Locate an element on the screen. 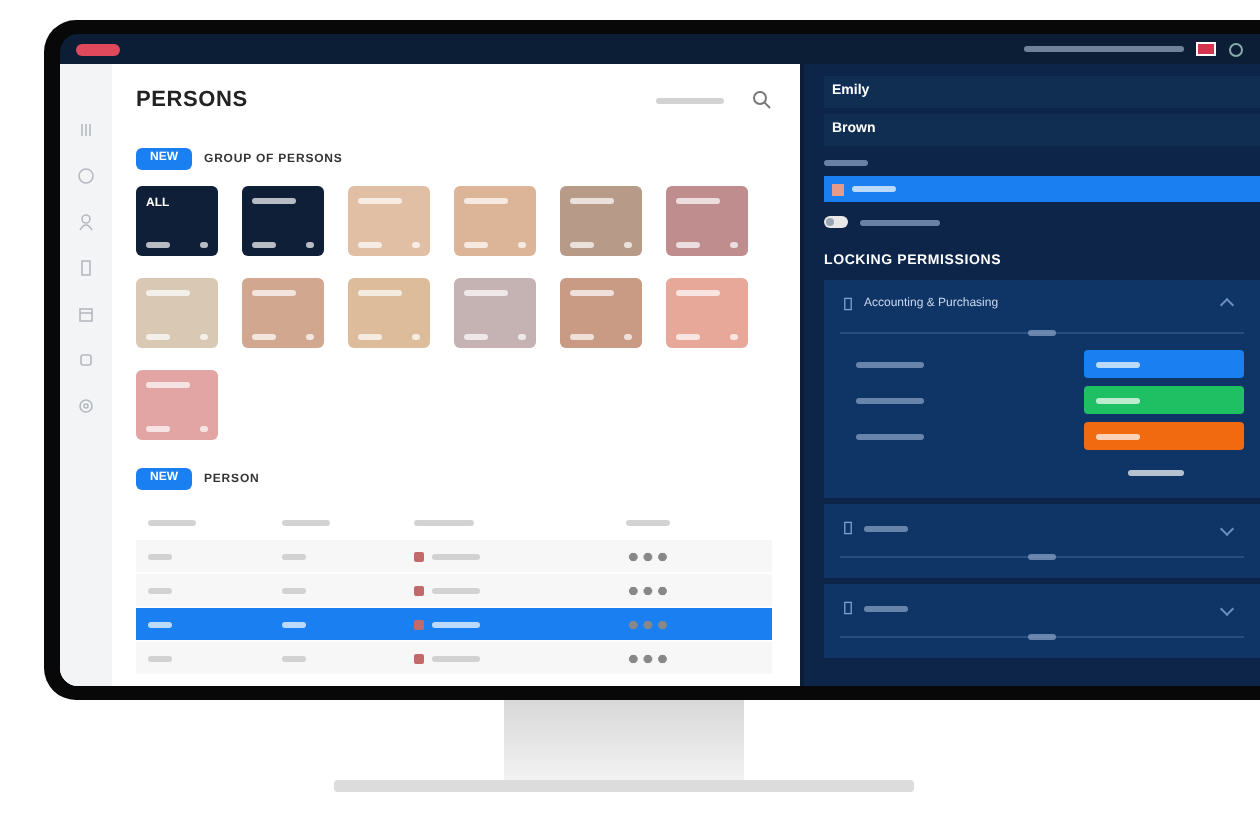 This screenshot has height=814, width=1260. calendar-icon is located at coordinates (86, 314).